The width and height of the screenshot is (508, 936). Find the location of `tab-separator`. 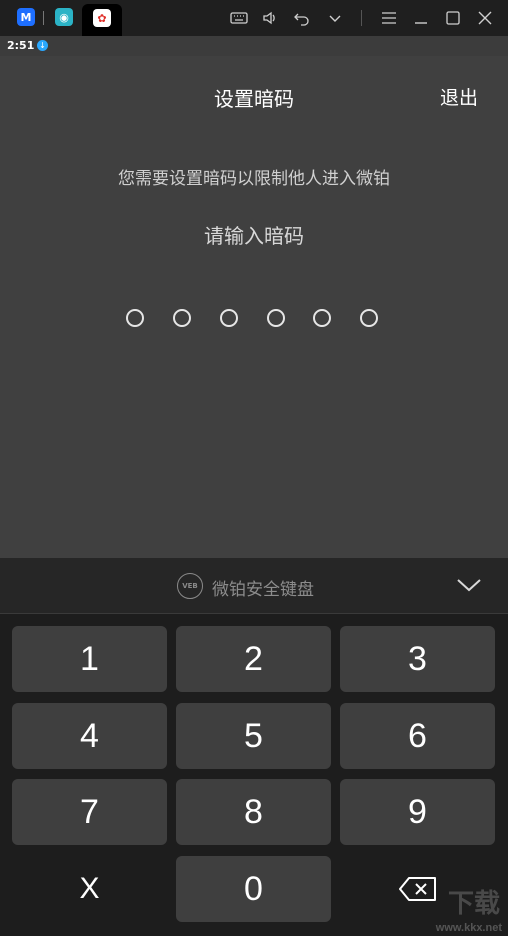

tab-separator is located at coordinates (43, 18).